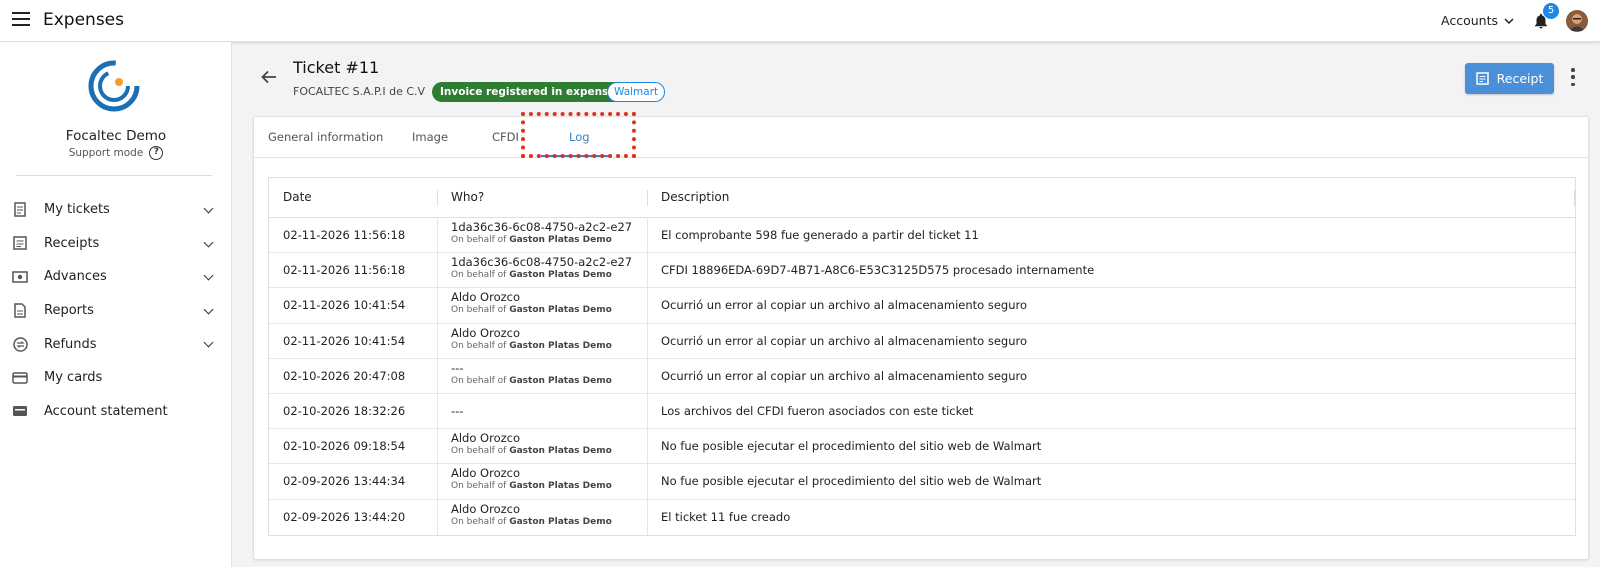 The height and width of the screenshot is (567, 1600). What do you see at coordinates (695, 197) in the screenshot?
I see `column-header-description: Description` at bounding box center [695, 197].